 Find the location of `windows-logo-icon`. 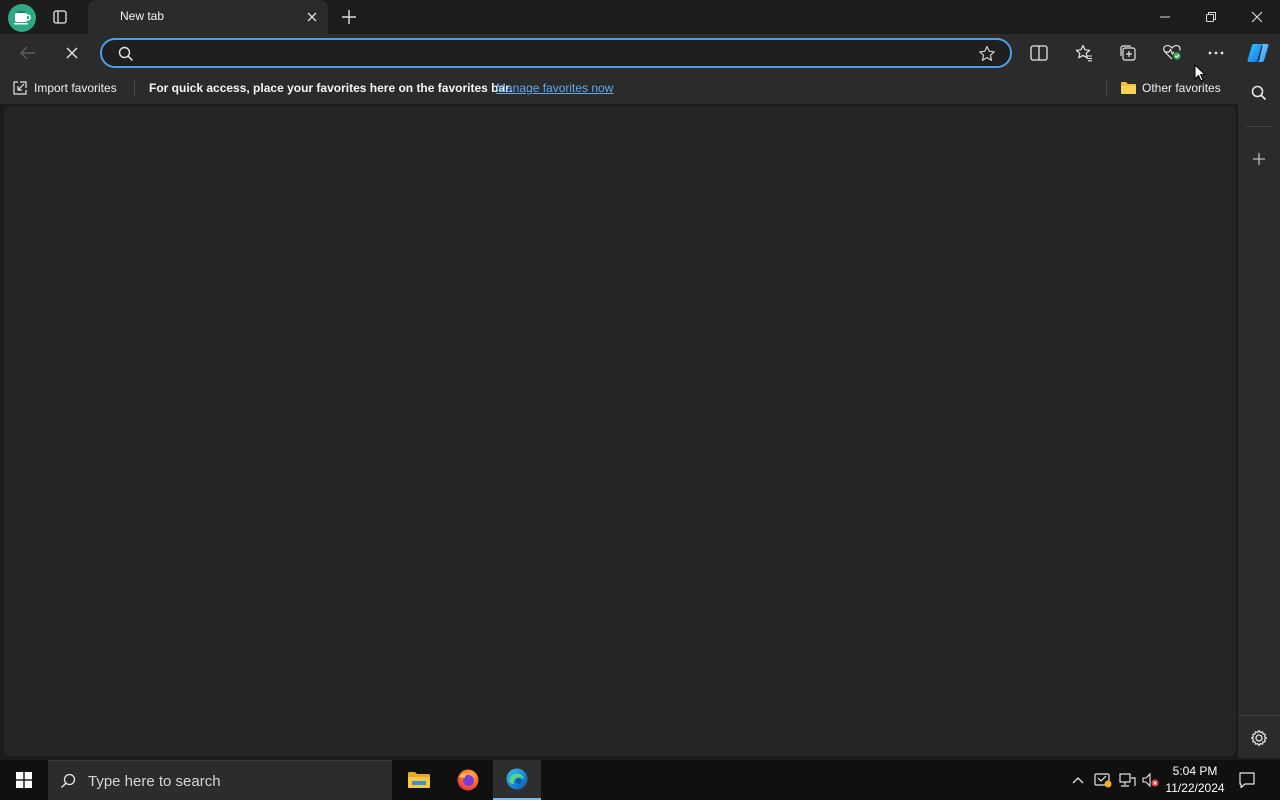

windows-logo-icon is located at coordinates (24, 780).